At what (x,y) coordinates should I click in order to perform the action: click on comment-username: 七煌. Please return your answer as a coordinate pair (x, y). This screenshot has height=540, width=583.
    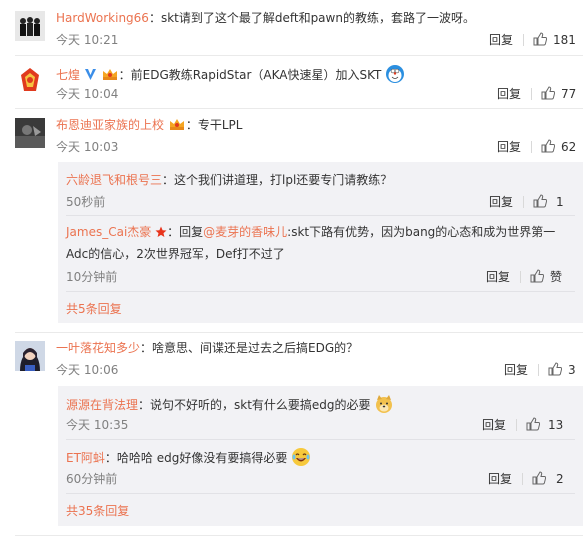
    Looking at the image, I should click on (68, 75).